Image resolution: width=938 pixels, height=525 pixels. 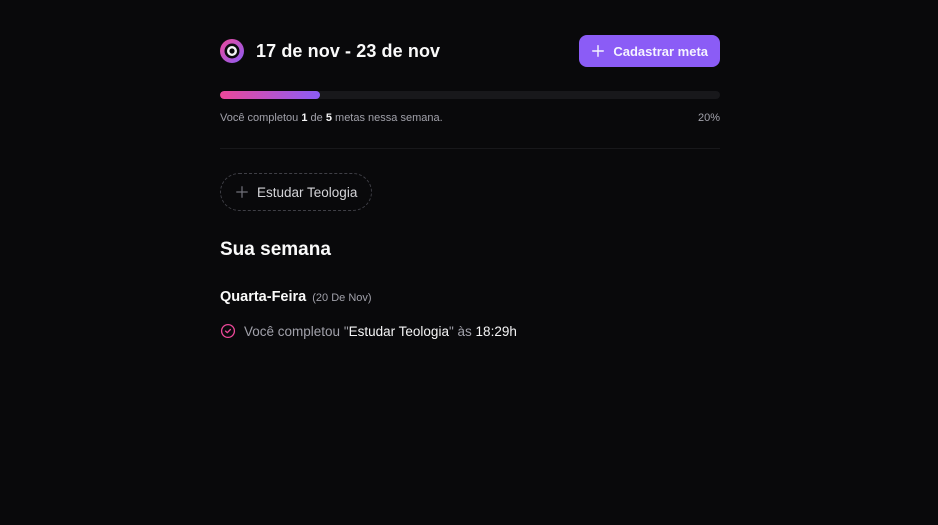 What do you see at coordinates (270, 95) in the screenshot?
I see `progress-fill` at bounding box center [270, 95].